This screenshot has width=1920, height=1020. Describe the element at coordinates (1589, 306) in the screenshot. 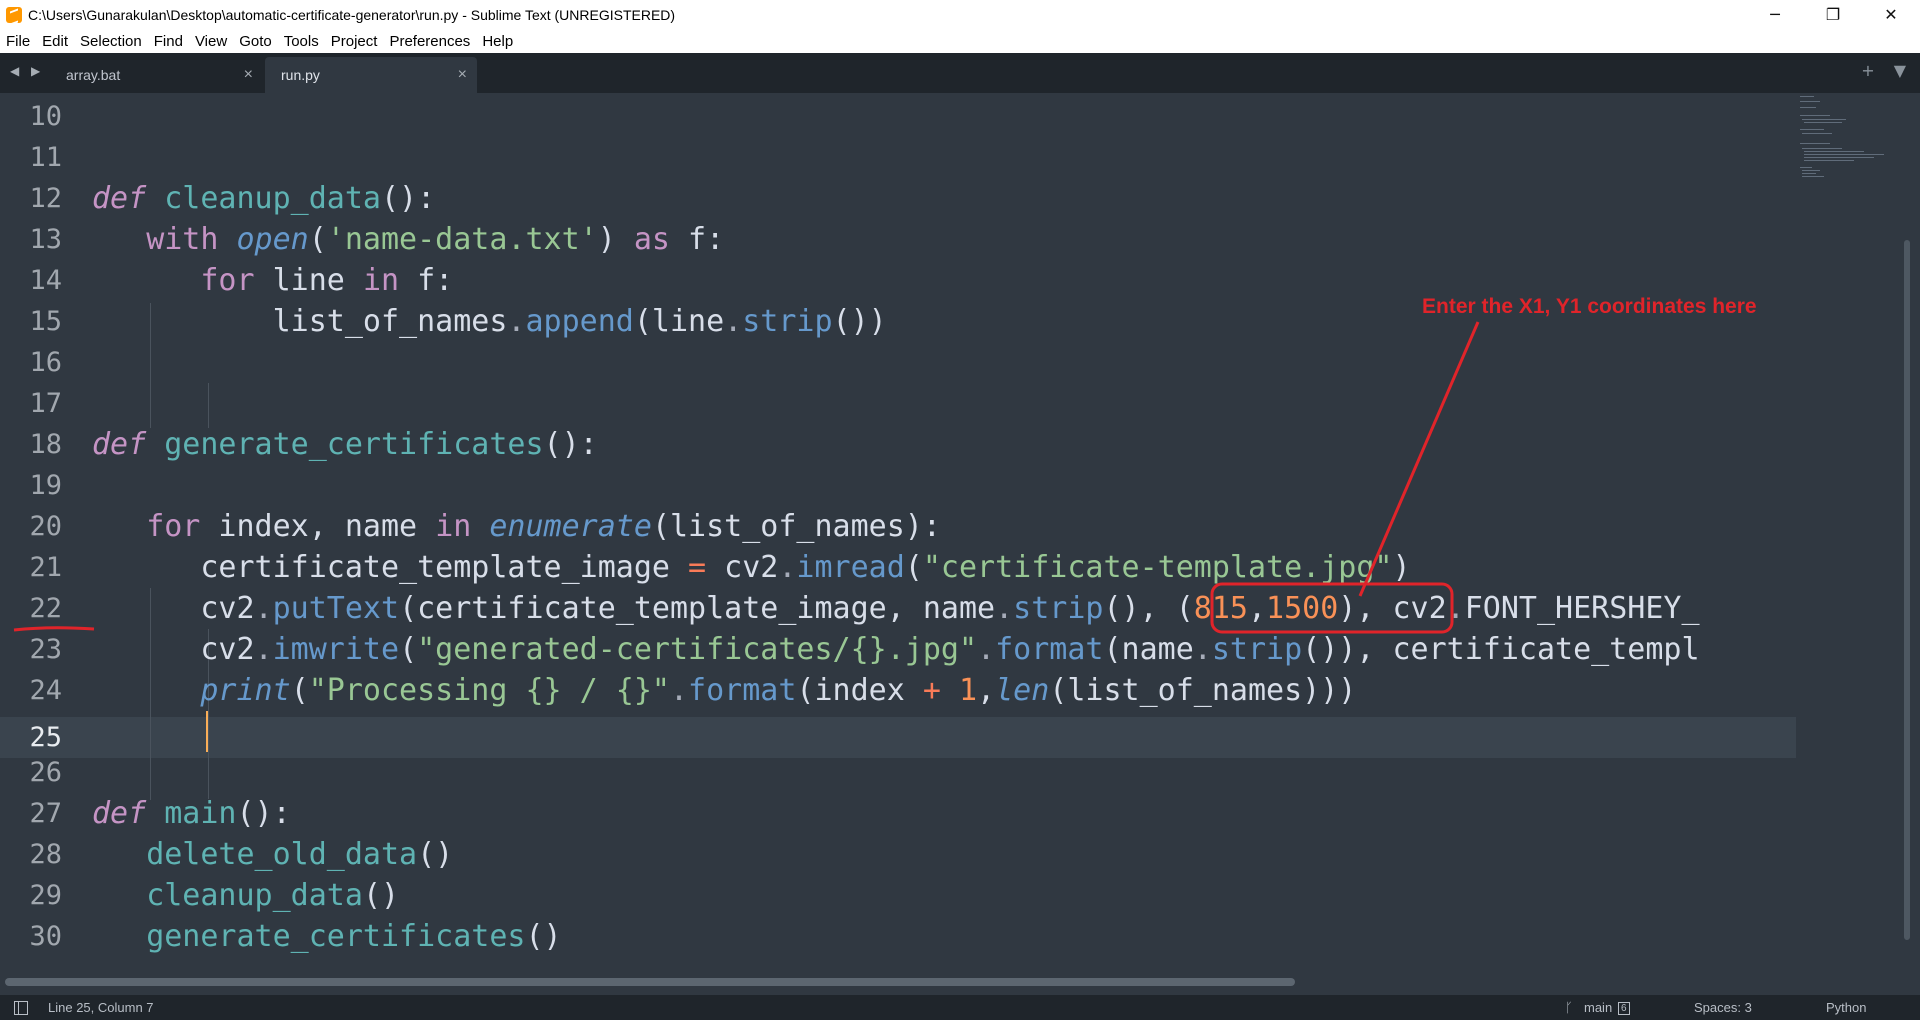

I see `annotation-label: Enter the X1, Y1 coordinates here` at that location.